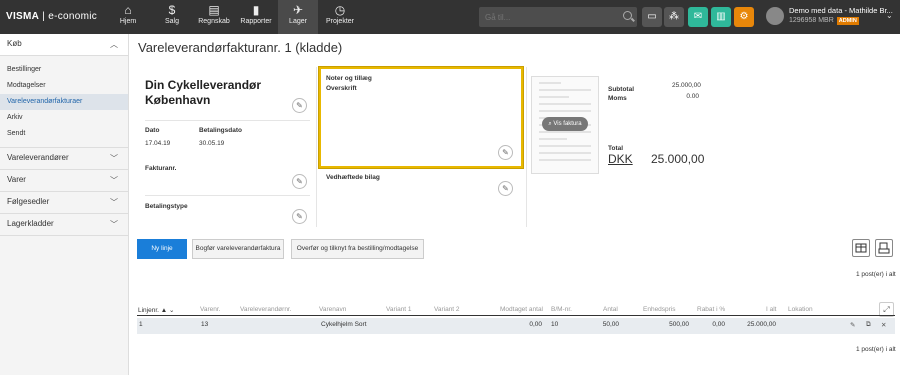 This screenshot has height=375, width=900. I want to click on inbox-icon: ▭, so click(652, 17).